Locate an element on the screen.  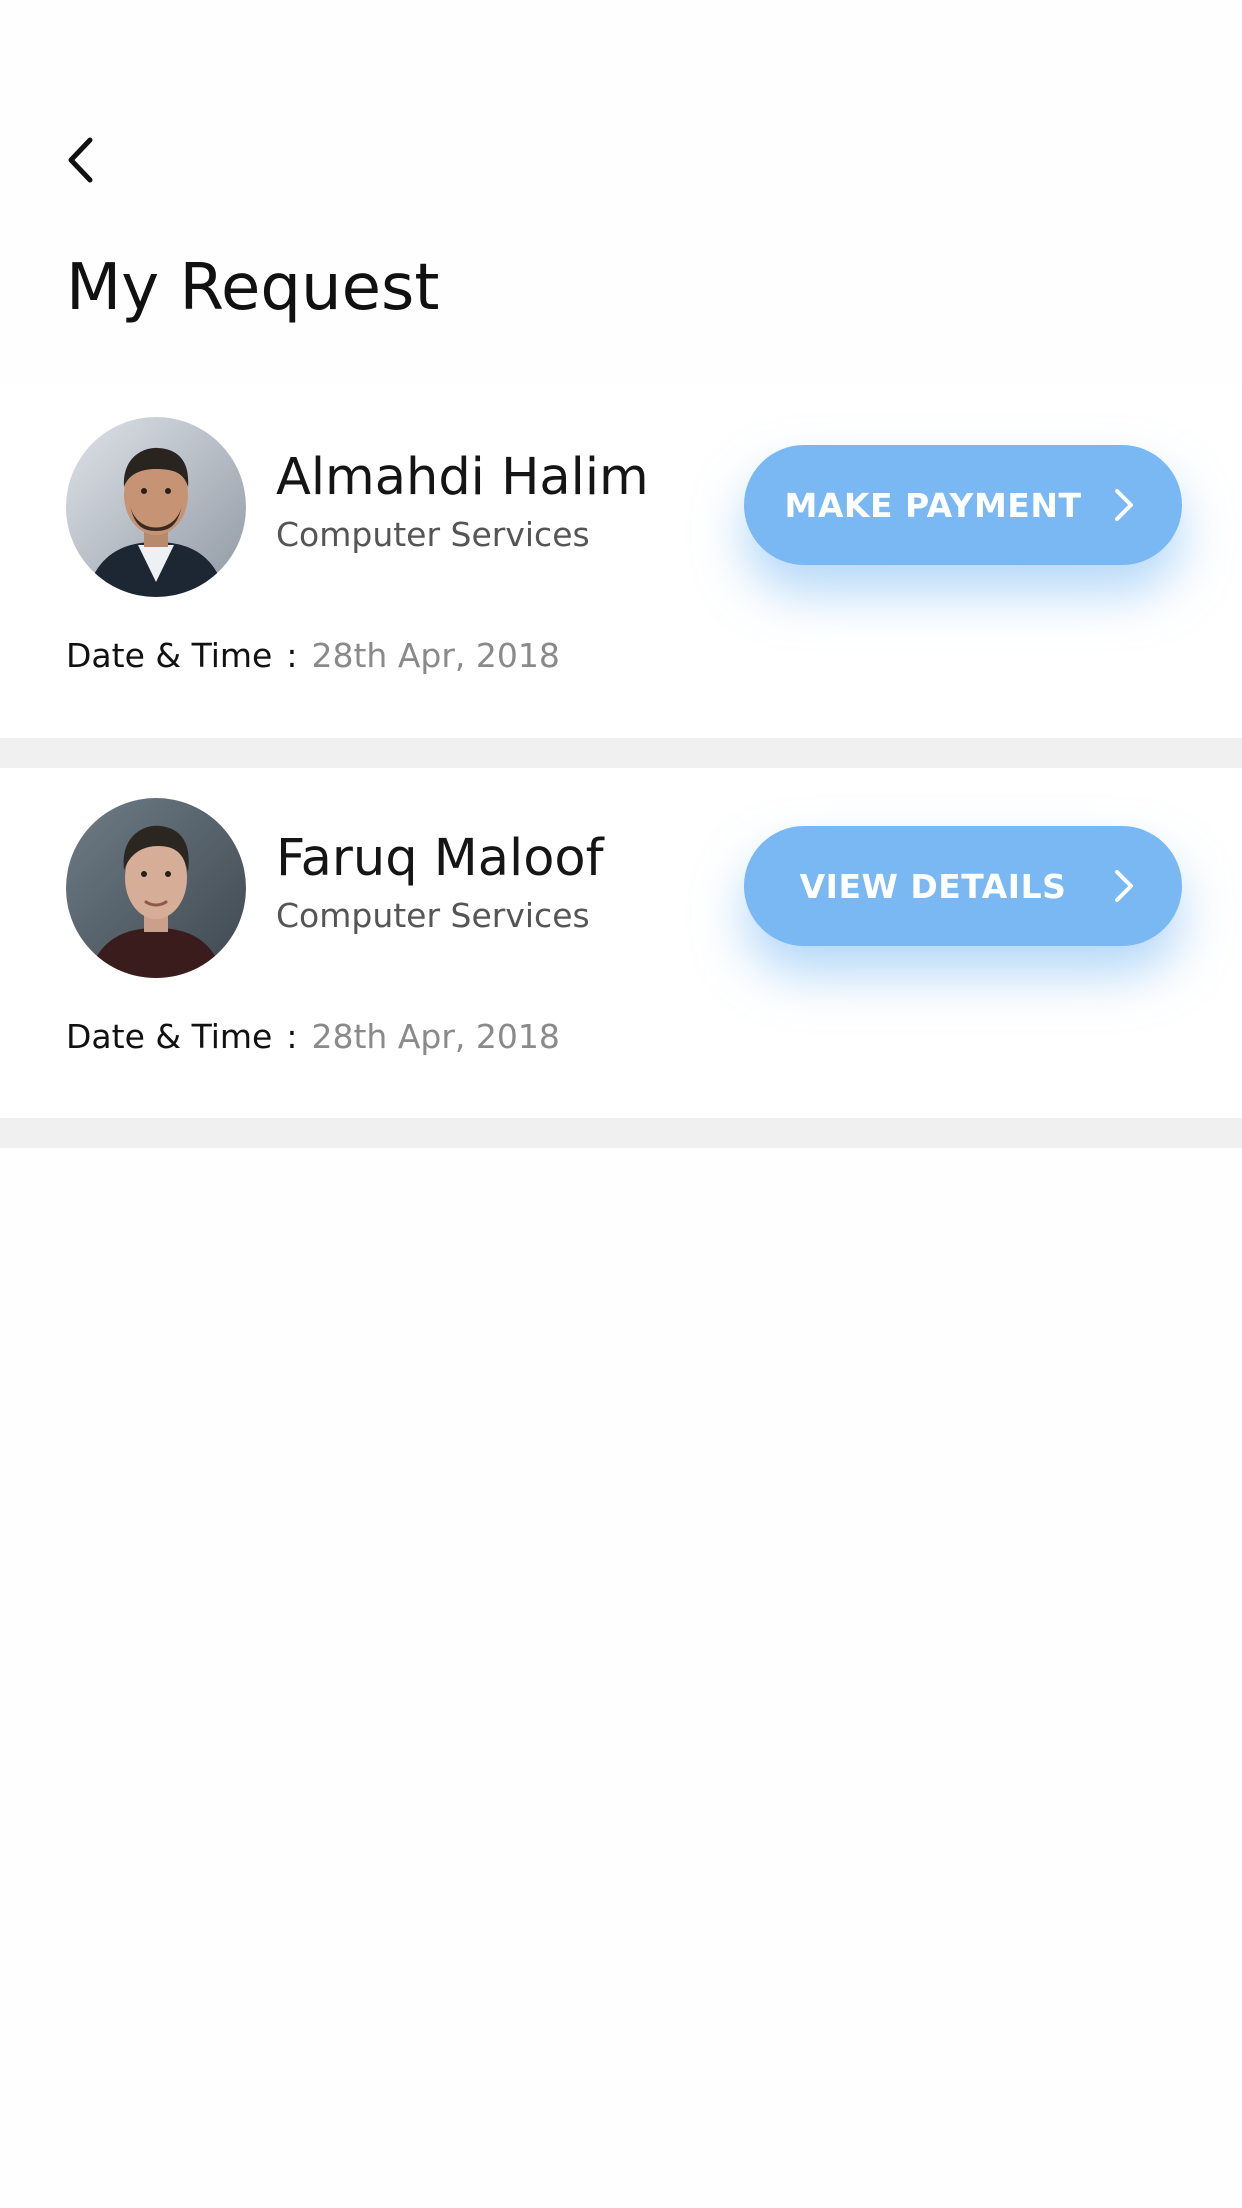
make-payment-button: MAKE PAYMENT is located at coordinates (963, 505).